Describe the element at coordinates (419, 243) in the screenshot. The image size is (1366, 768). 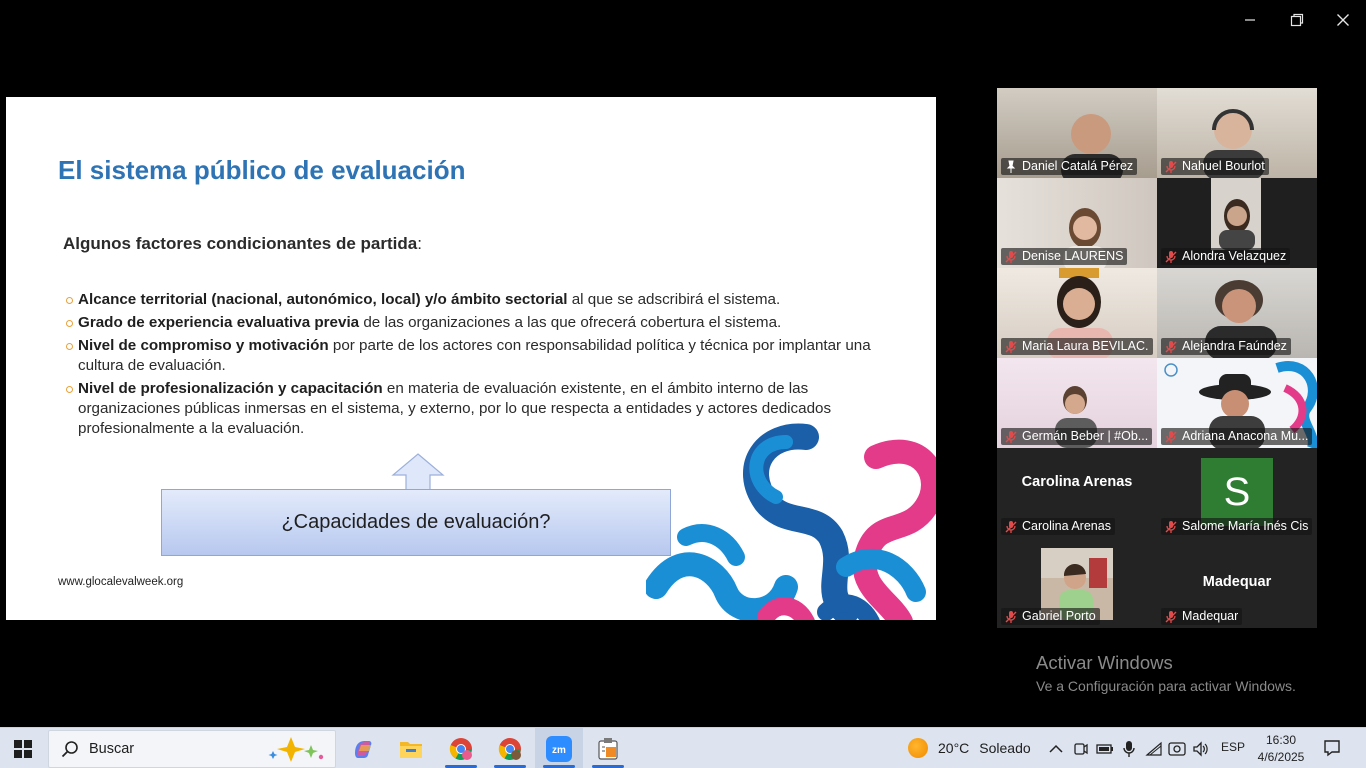
I see `subtitle-colon: :` at that location.